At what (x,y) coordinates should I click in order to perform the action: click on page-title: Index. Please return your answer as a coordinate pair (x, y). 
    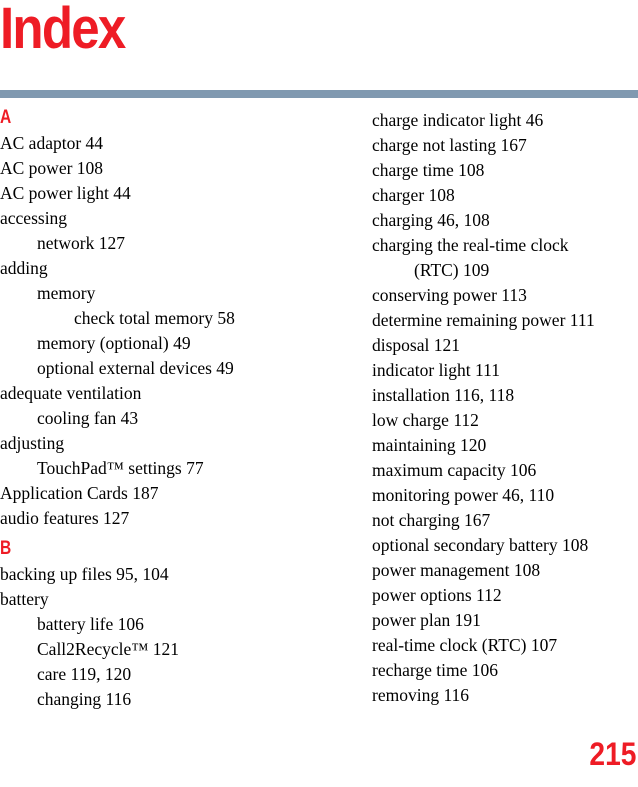
    Looking at the image, I should click on (63, 30).